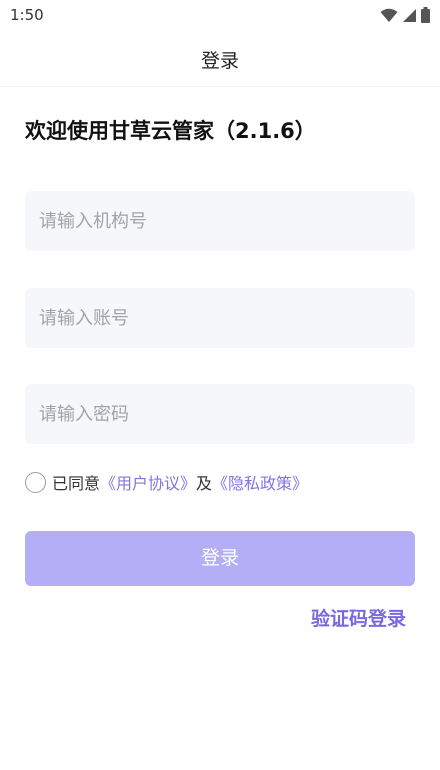  I want to click on account-input, so click(220, 318).